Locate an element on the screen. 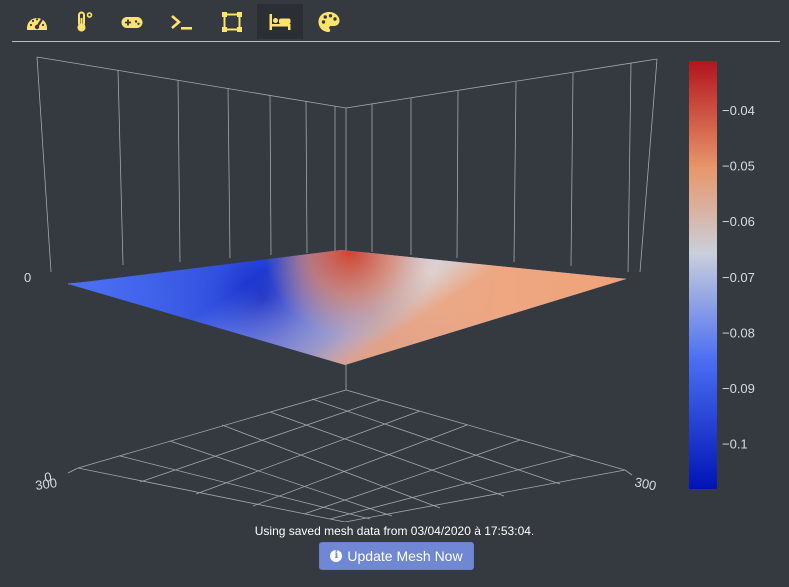  colorbar-gradient is located at coordinates (703, 275).